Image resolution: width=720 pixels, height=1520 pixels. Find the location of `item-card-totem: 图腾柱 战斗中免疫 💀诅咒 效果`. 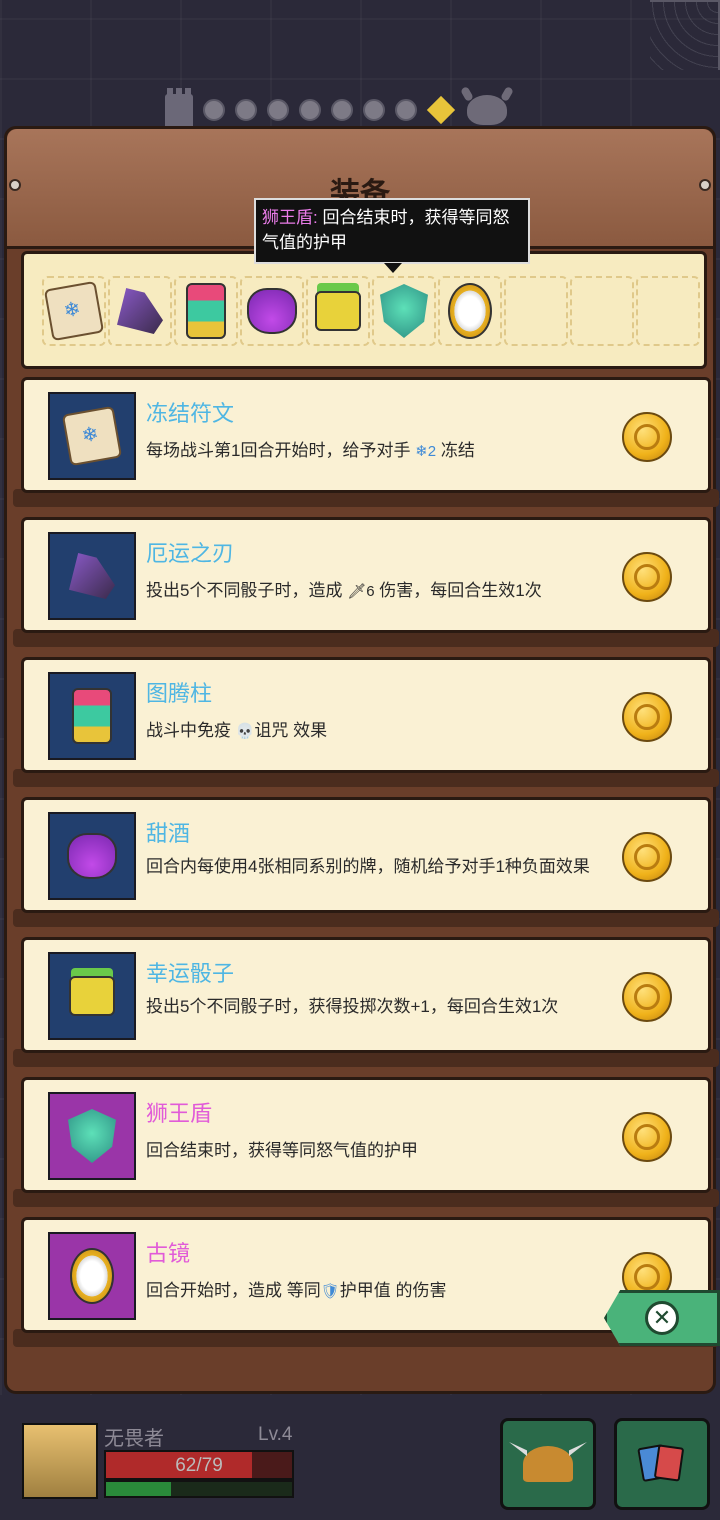

item-card-totem: 图腾柱 战斗中免疫 💀诅咒 效果 is located at coordinates (366, 715).